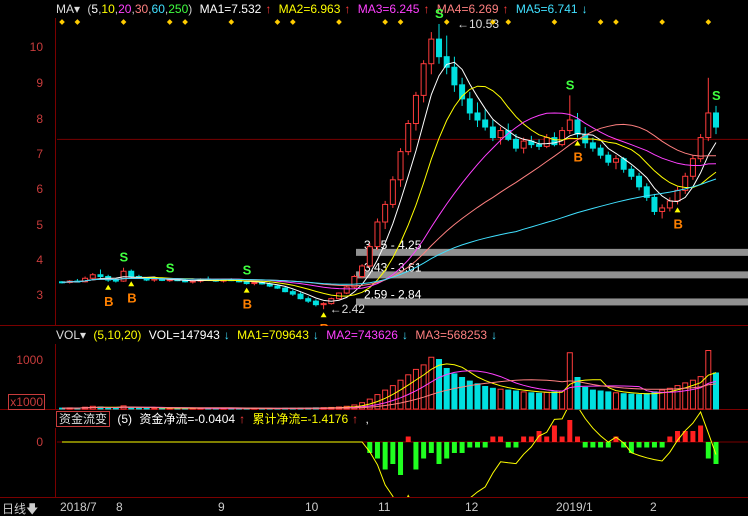 Image resolution: width=748 pixels, height=516 pixels. What do you see at coordinates (393, 294) in the screenshot?
I see `zone-label: 2.59 - 2.84` at bounding box center [393, 294].